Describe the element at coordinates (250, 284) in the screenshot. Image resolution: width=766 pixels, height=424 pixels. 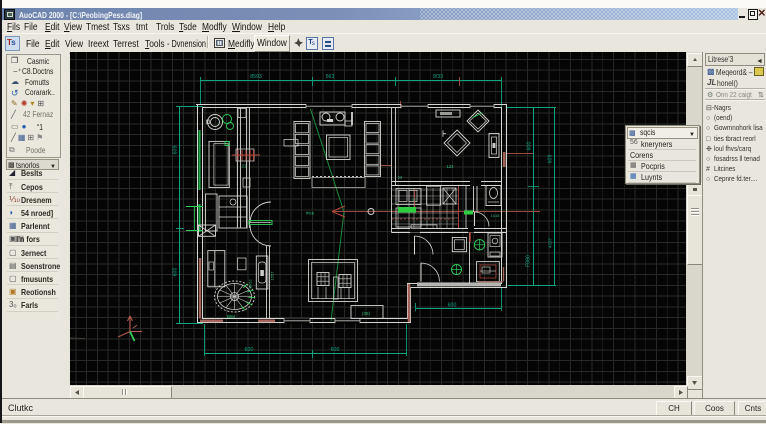
I see `svg-text: EIO2` at that location.